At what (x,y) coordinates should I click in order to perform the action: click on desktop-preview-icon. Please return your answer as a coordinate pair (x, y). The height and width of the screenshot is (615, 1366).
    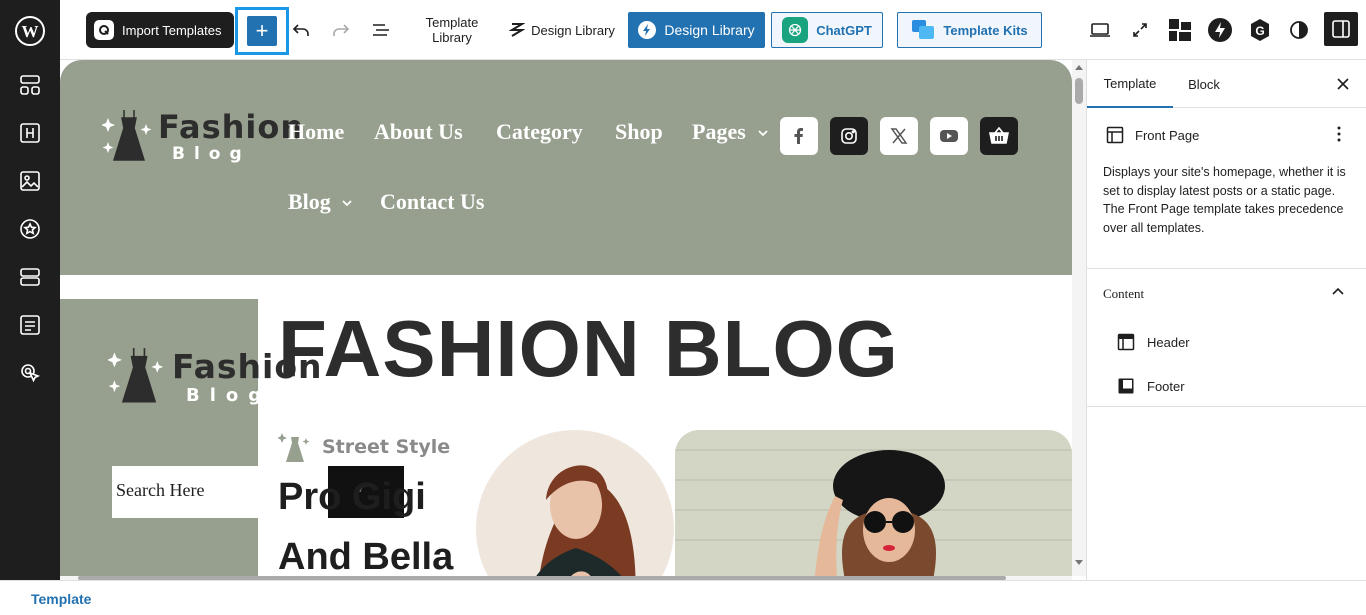
    Looking at the image, I should click on (1100, 30).